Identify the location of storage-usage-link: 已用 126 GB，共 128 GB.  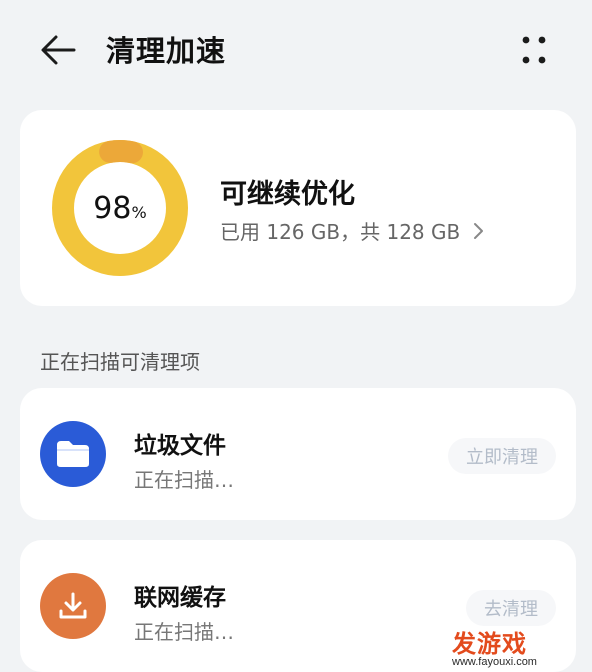
(354, 230).